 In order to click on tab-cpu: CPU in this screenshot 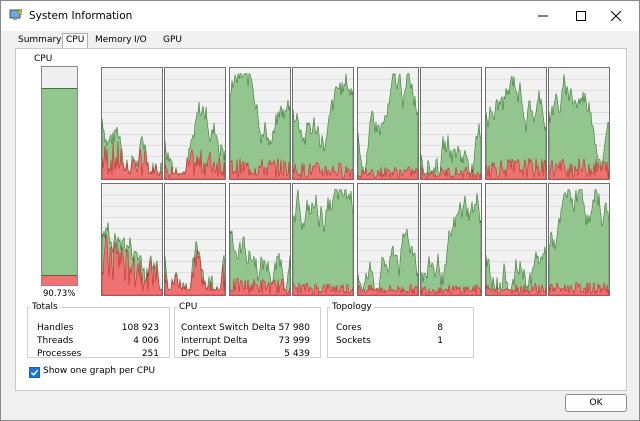, I will do `click(75, 41)`.